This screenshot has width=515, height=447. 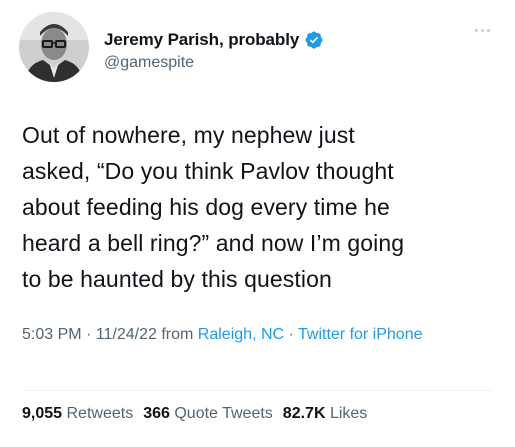 I want to click on avatar-image, so click(x=54, y=47).